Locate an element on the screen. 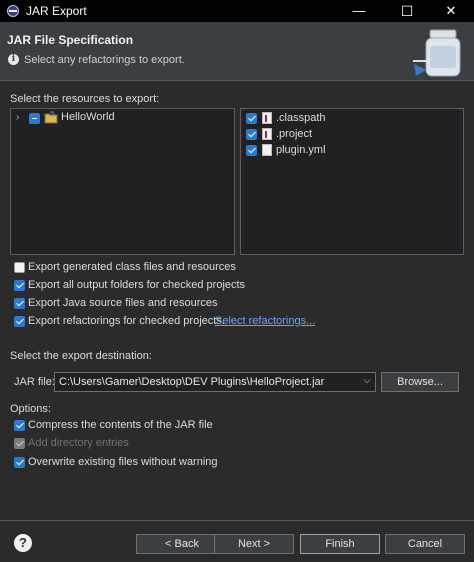 The image size is (474, 562). add-directory-entries-checkbox is located at coordinates (19, 443).